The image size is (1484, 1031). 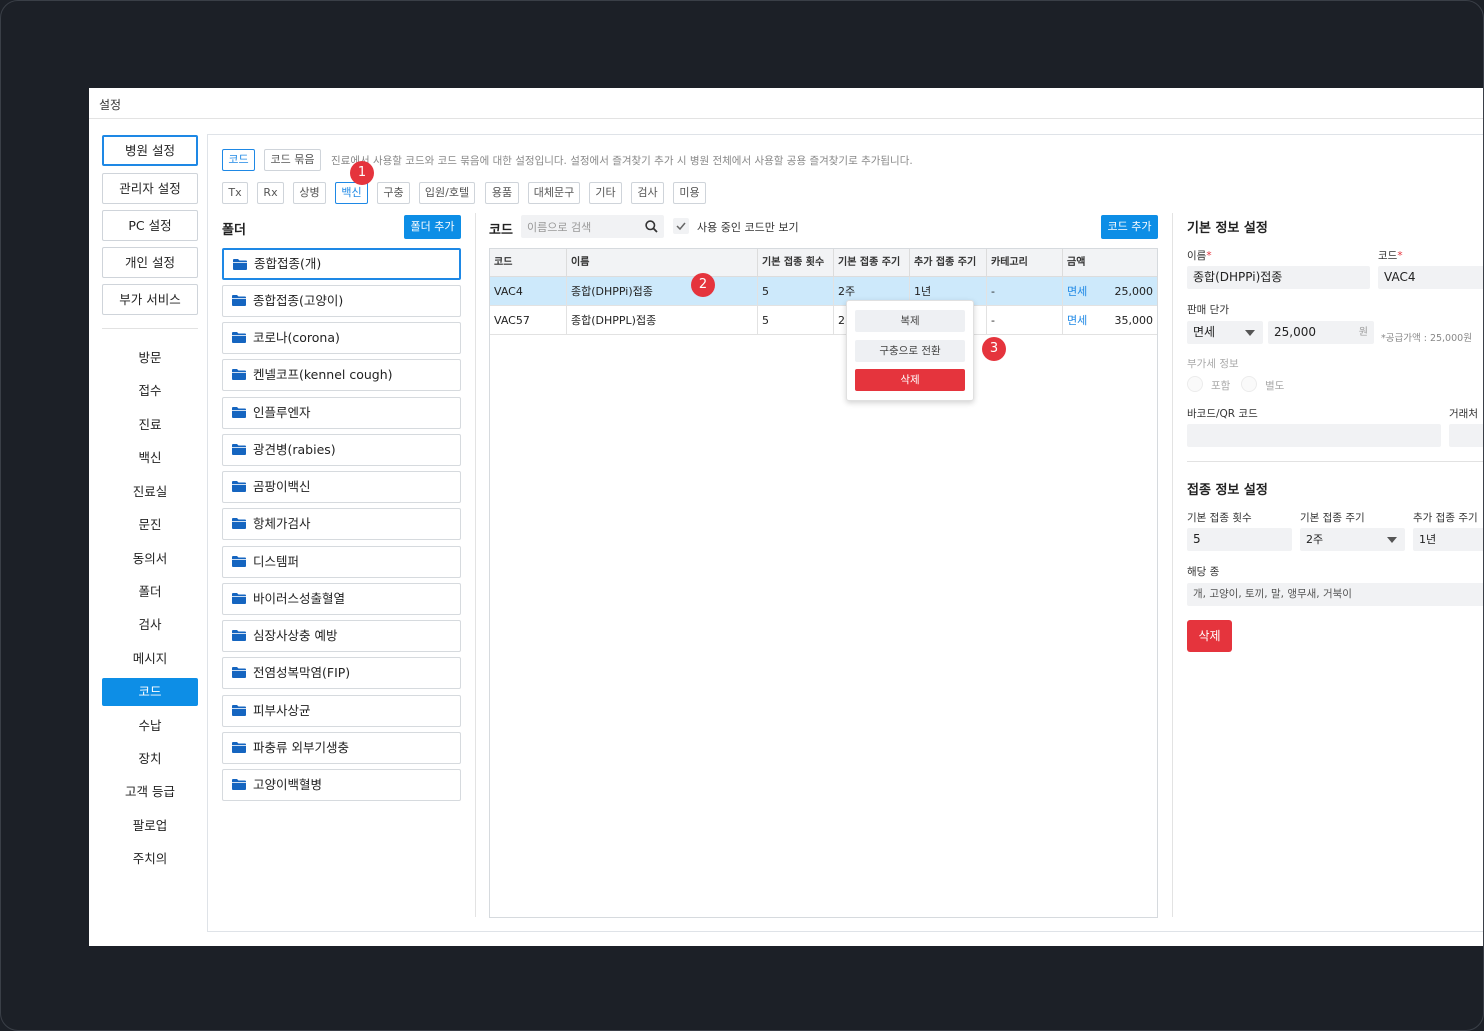 I want to click on tab-code: 코드, so click(x=238, y=160).